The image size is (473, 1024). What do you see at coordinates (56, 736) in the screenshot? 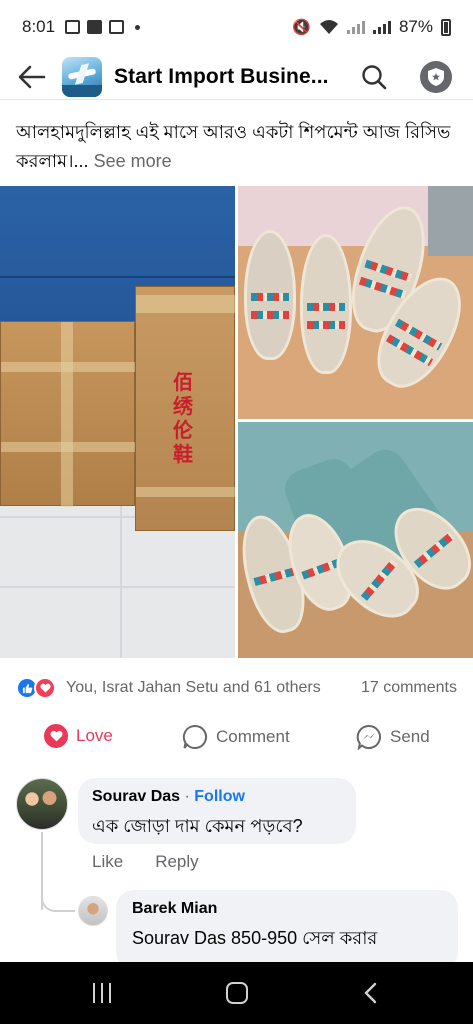
I see `heart-icon` at bounding box center [56, 736].